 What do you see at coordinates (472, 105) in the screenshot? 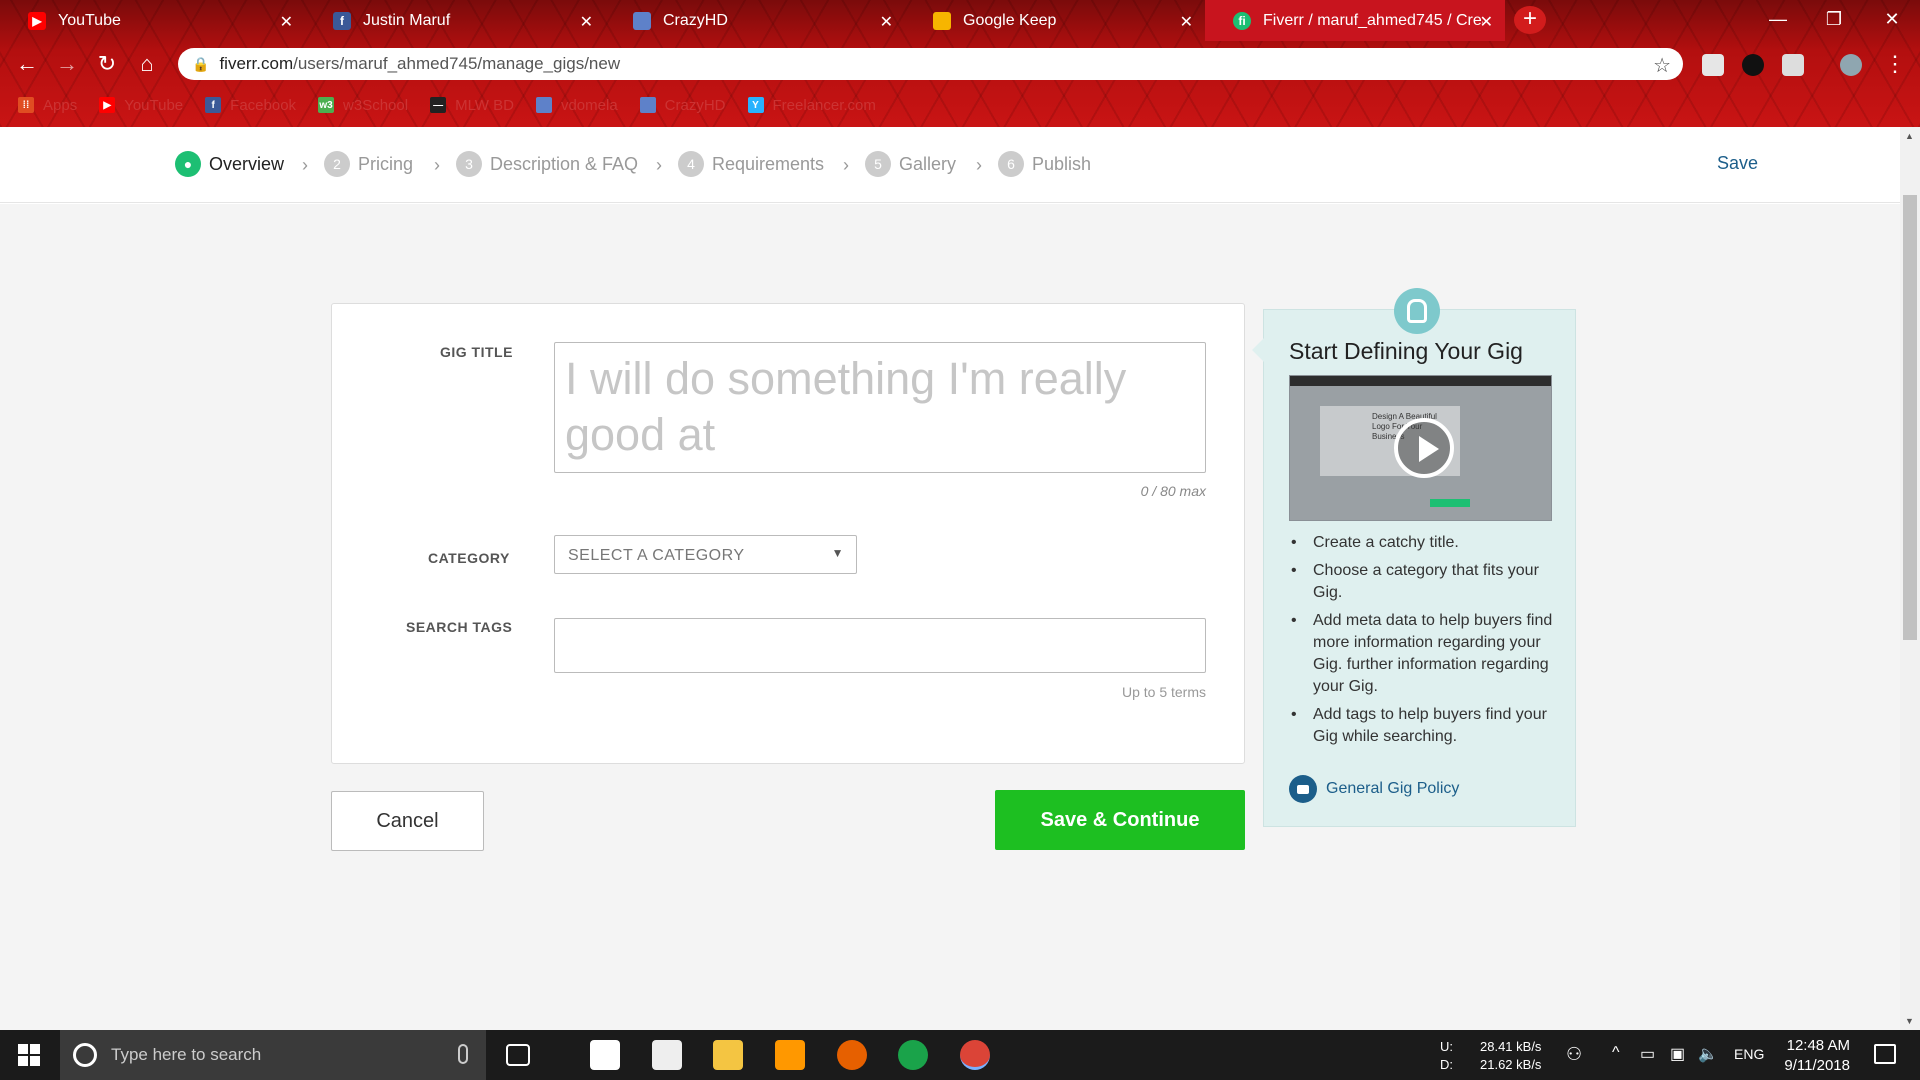
I see `bookmark-mlw-bd: — MLW BD` at bounding box center [472, 105].